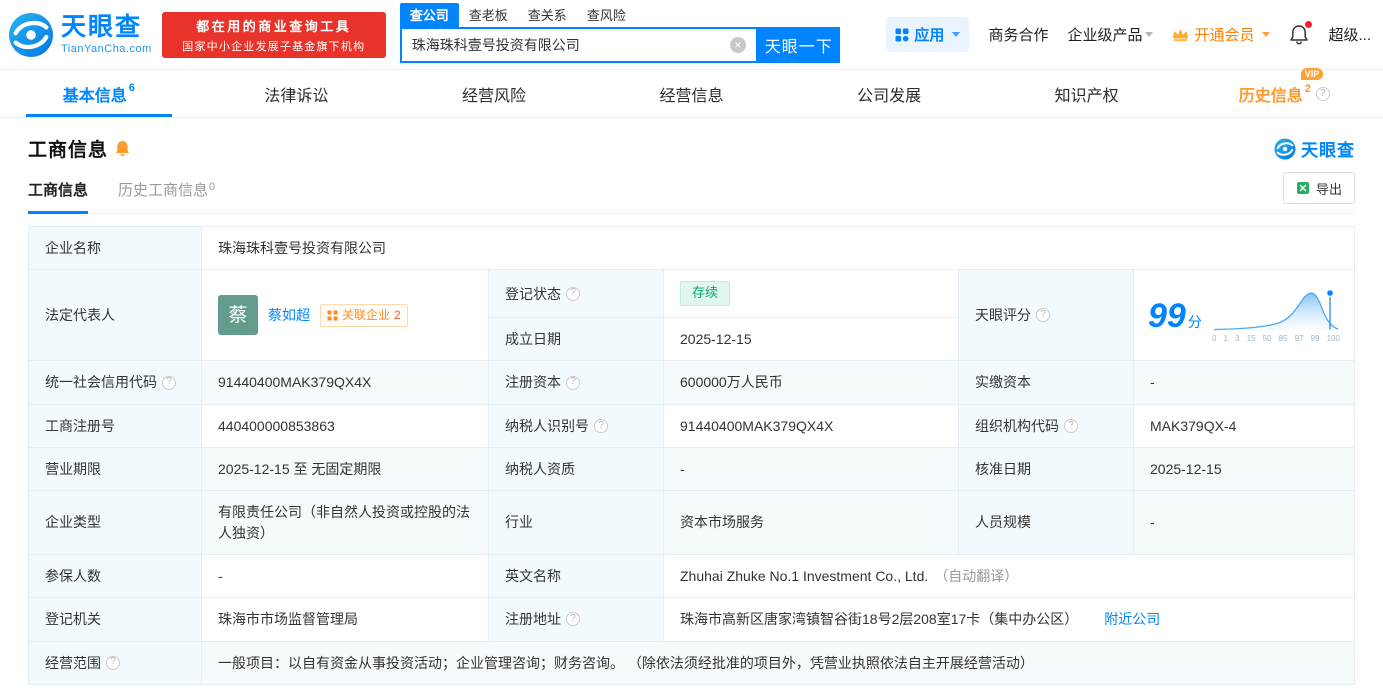 This screenshot has width=1383, height=692. I want to click on label-reg-capital: 注册资本?, so click(576, 382).